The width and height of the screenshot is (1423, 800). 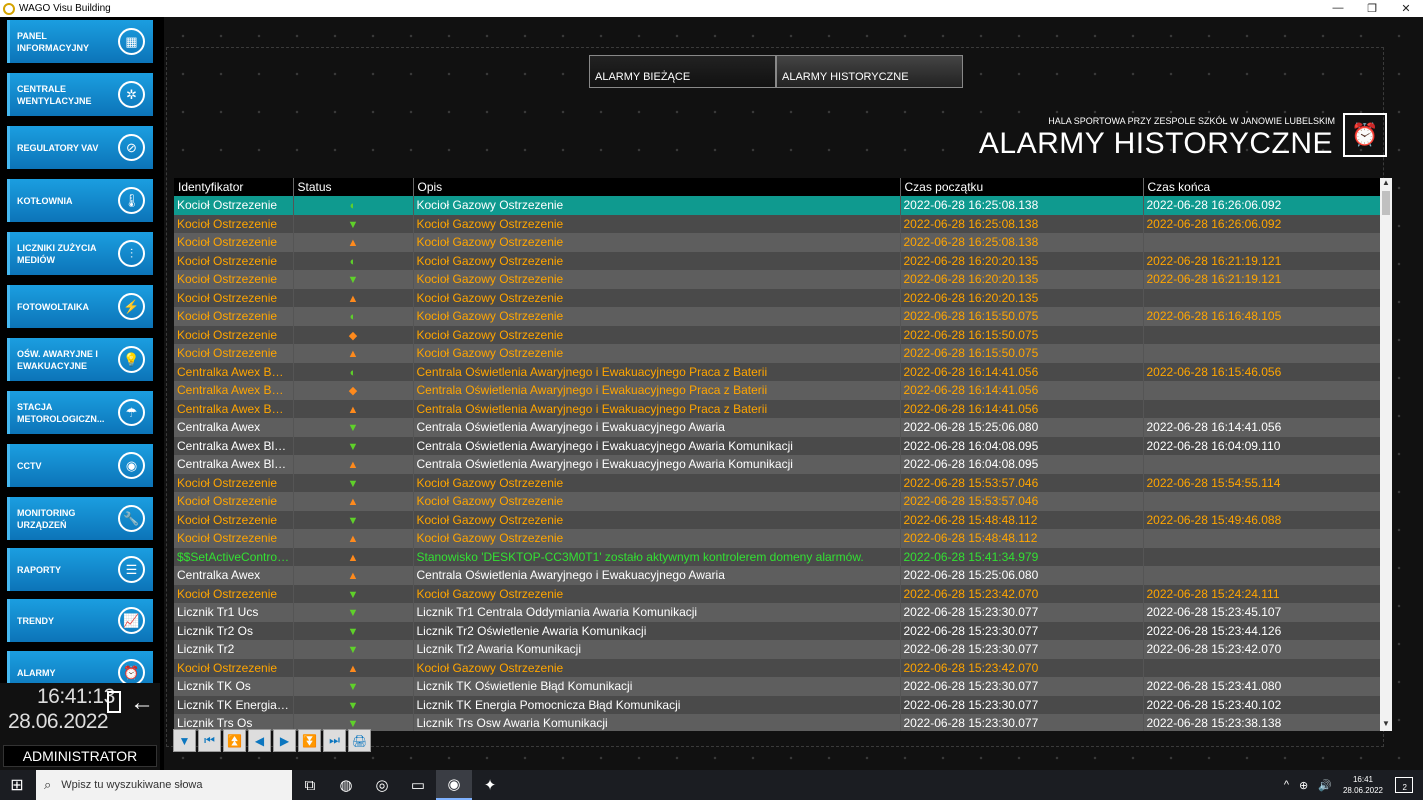 What do you see at coordinates (80, 465) in the screenshot?
I see `sidebar-item-8: CCTV ◉` at bounding box center [80, 465].